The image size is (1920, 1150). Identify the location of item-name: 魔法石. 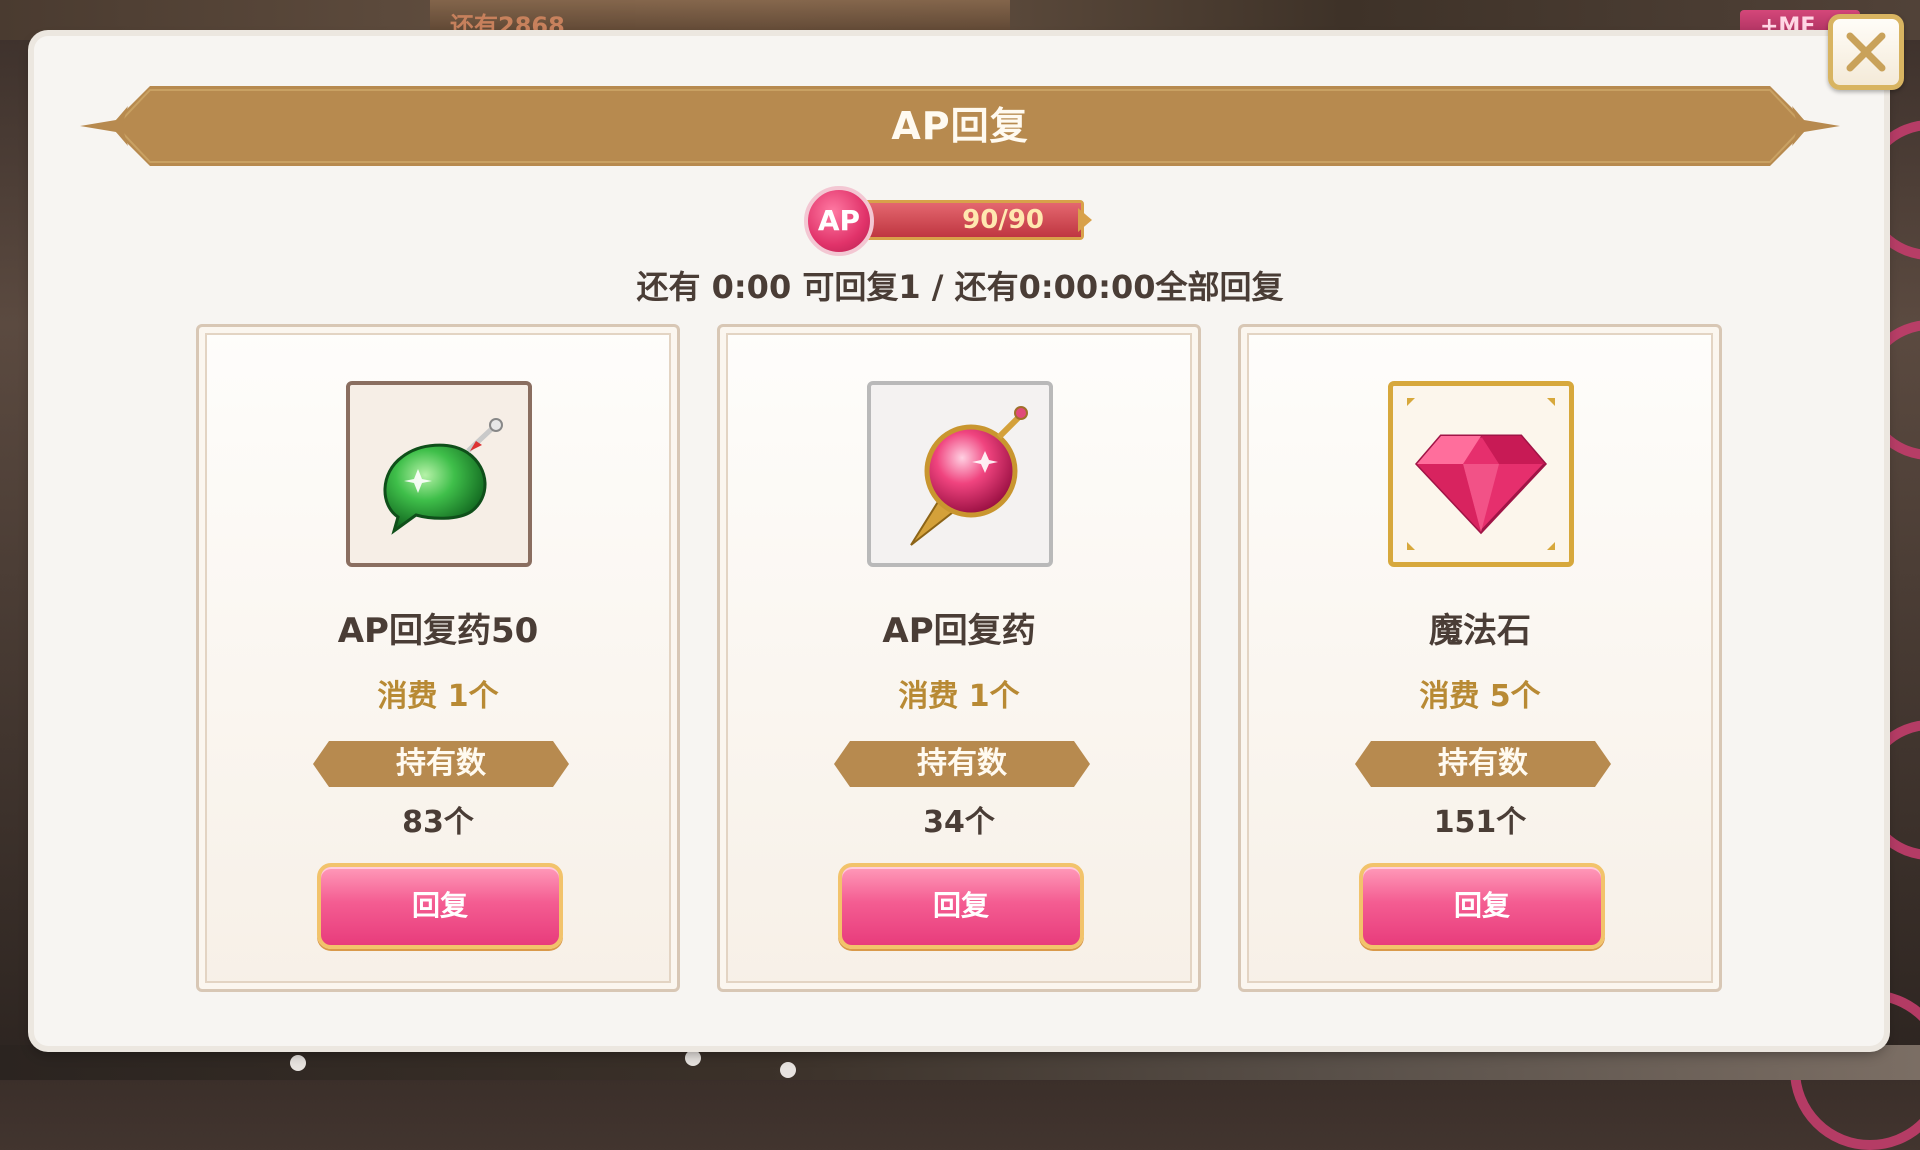
(1480, 631).